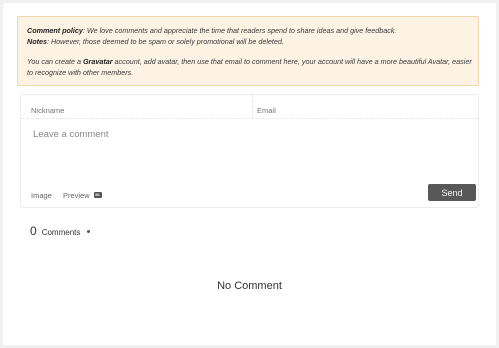  I want to click on comment-count: 0, so click(33, 231).